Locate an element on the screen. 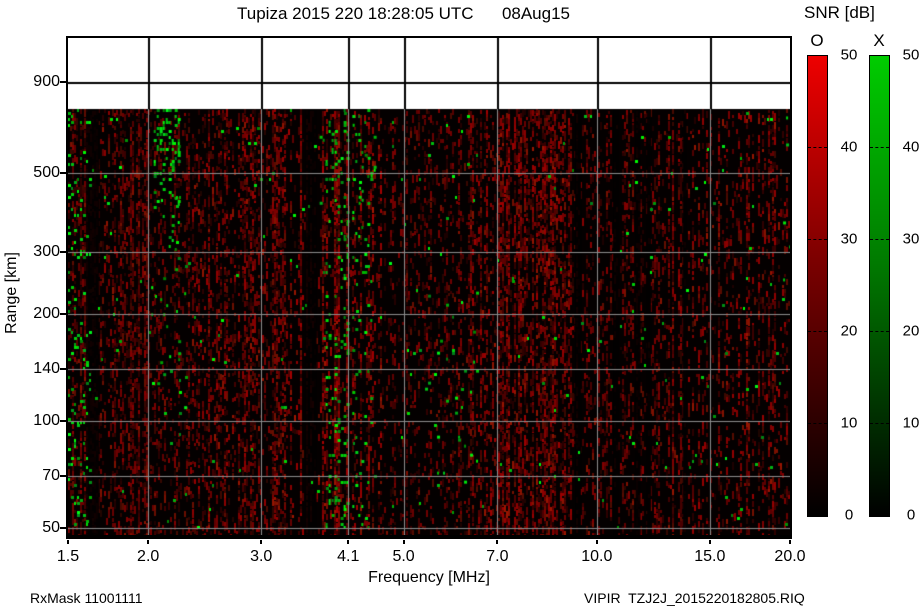  o-colorbar-tick-label: 10 is located at coordinates (849, 423).